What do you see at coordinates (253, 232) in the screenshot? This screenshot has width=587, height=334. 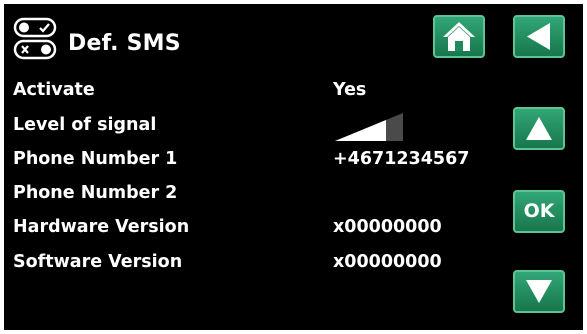 I see `list-item-hardware-version: Hardware Version x00000000` at bounding box center [253, 232].